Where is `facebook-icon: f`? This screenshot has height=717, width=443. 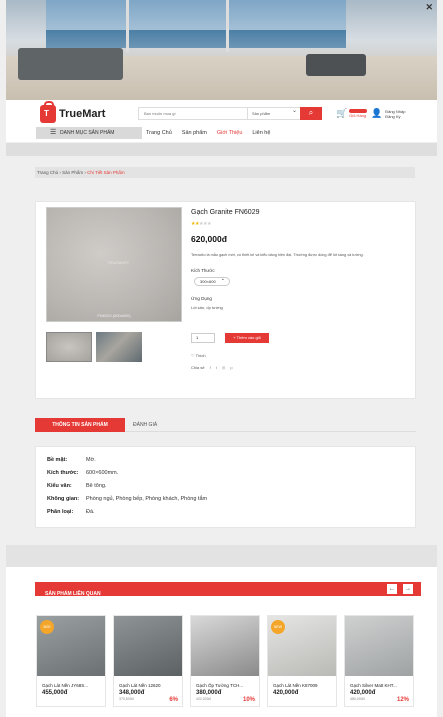 facebook-icon: f is located at coordinates (210, 367).